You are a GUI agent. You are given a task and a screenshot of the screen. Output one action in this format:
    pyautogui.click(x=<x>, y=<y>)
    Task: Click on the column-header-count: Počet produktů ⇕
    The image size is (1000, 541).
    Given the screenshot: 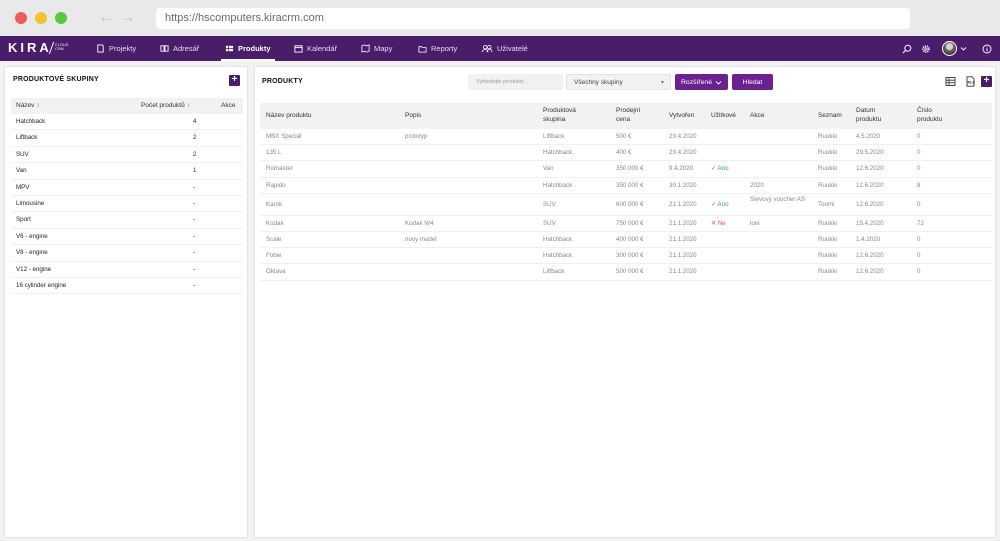 What is the action you would take?
    pyautogui.click(x=166, y=105)
    